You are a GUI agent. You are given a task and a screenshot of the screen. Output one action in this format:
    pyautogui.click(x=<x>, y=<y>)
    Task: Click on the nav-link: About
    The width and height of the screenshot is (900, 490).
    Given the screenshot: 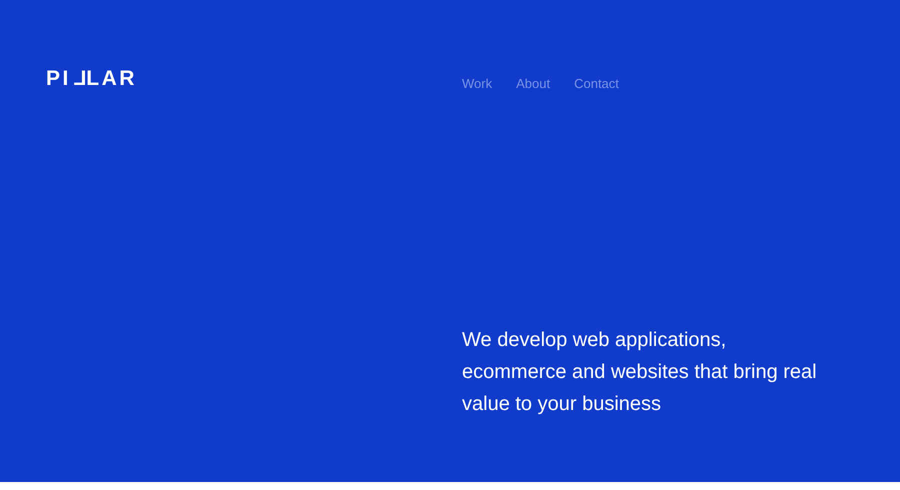 What is the action you would take?
    pyautogui.click(x=533, y=84)
    